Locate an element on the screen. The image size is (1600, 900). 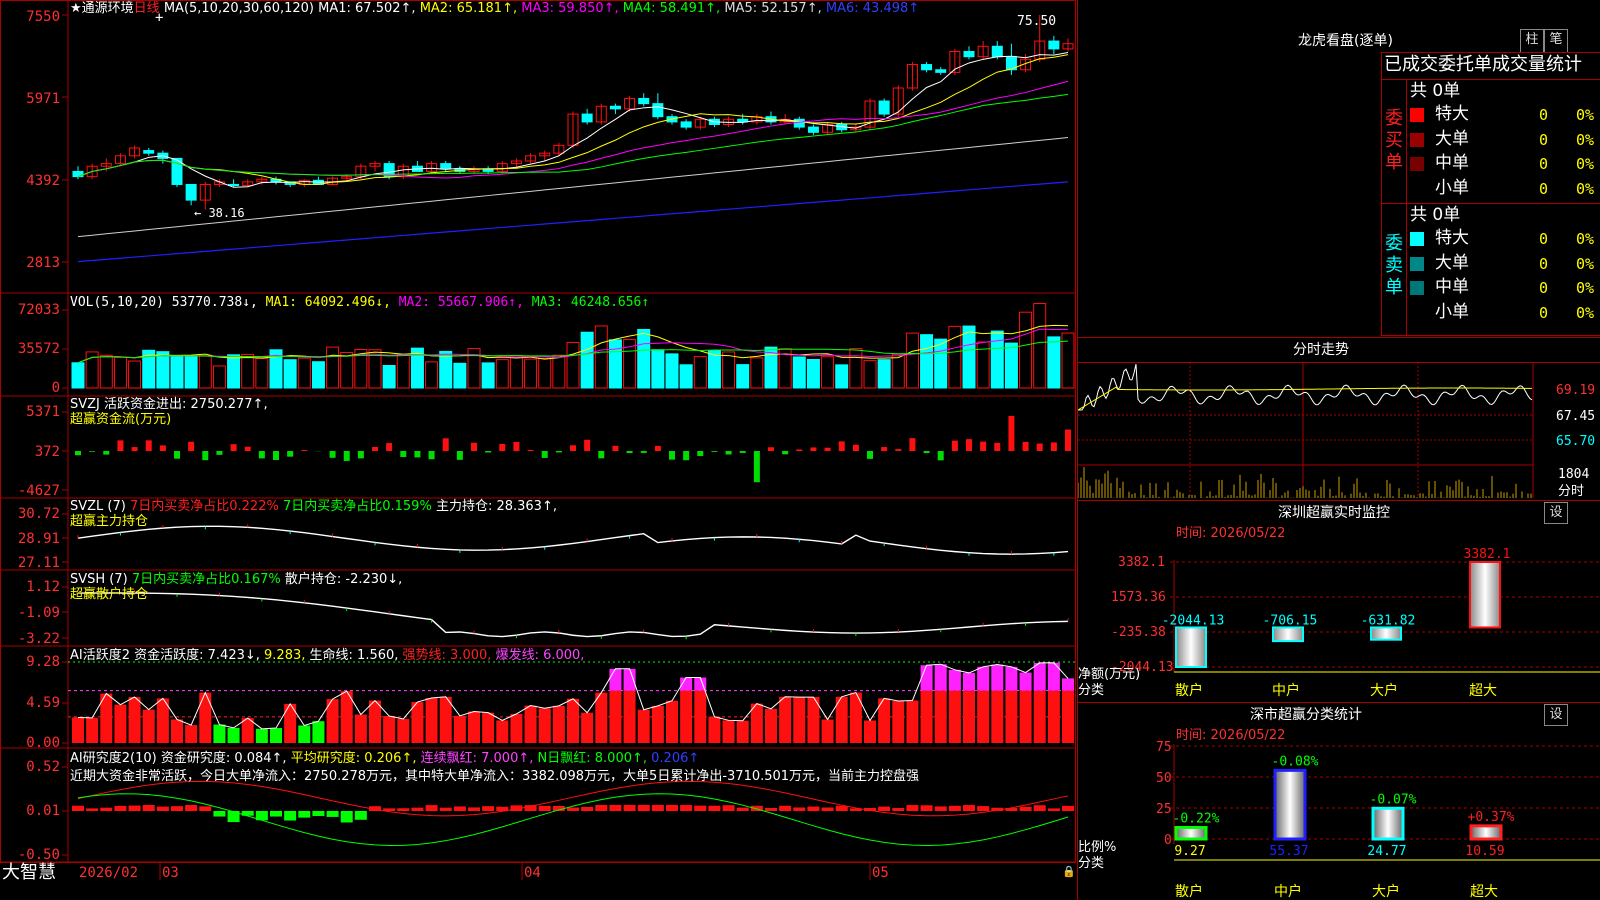
order-row: 小单 0 0% is located at coordinates (1504, 189).